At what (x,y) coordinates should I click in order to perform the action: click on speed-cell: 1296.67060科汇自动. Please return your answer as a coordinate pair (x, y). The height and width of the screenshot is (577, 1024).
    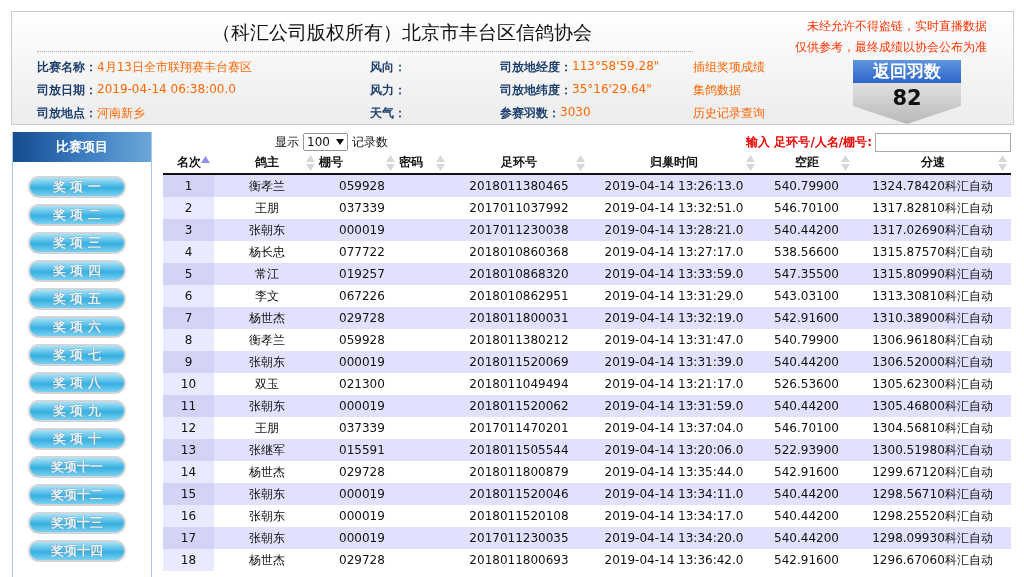
    Looking at the image, I should click on (932, 560).